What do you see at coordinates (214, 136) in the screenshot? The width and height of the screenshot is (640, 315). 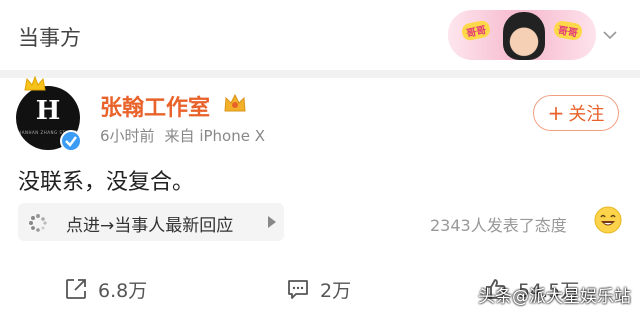 I see `post-source: 来自 iPhone X` at bounding box center [214, 136].